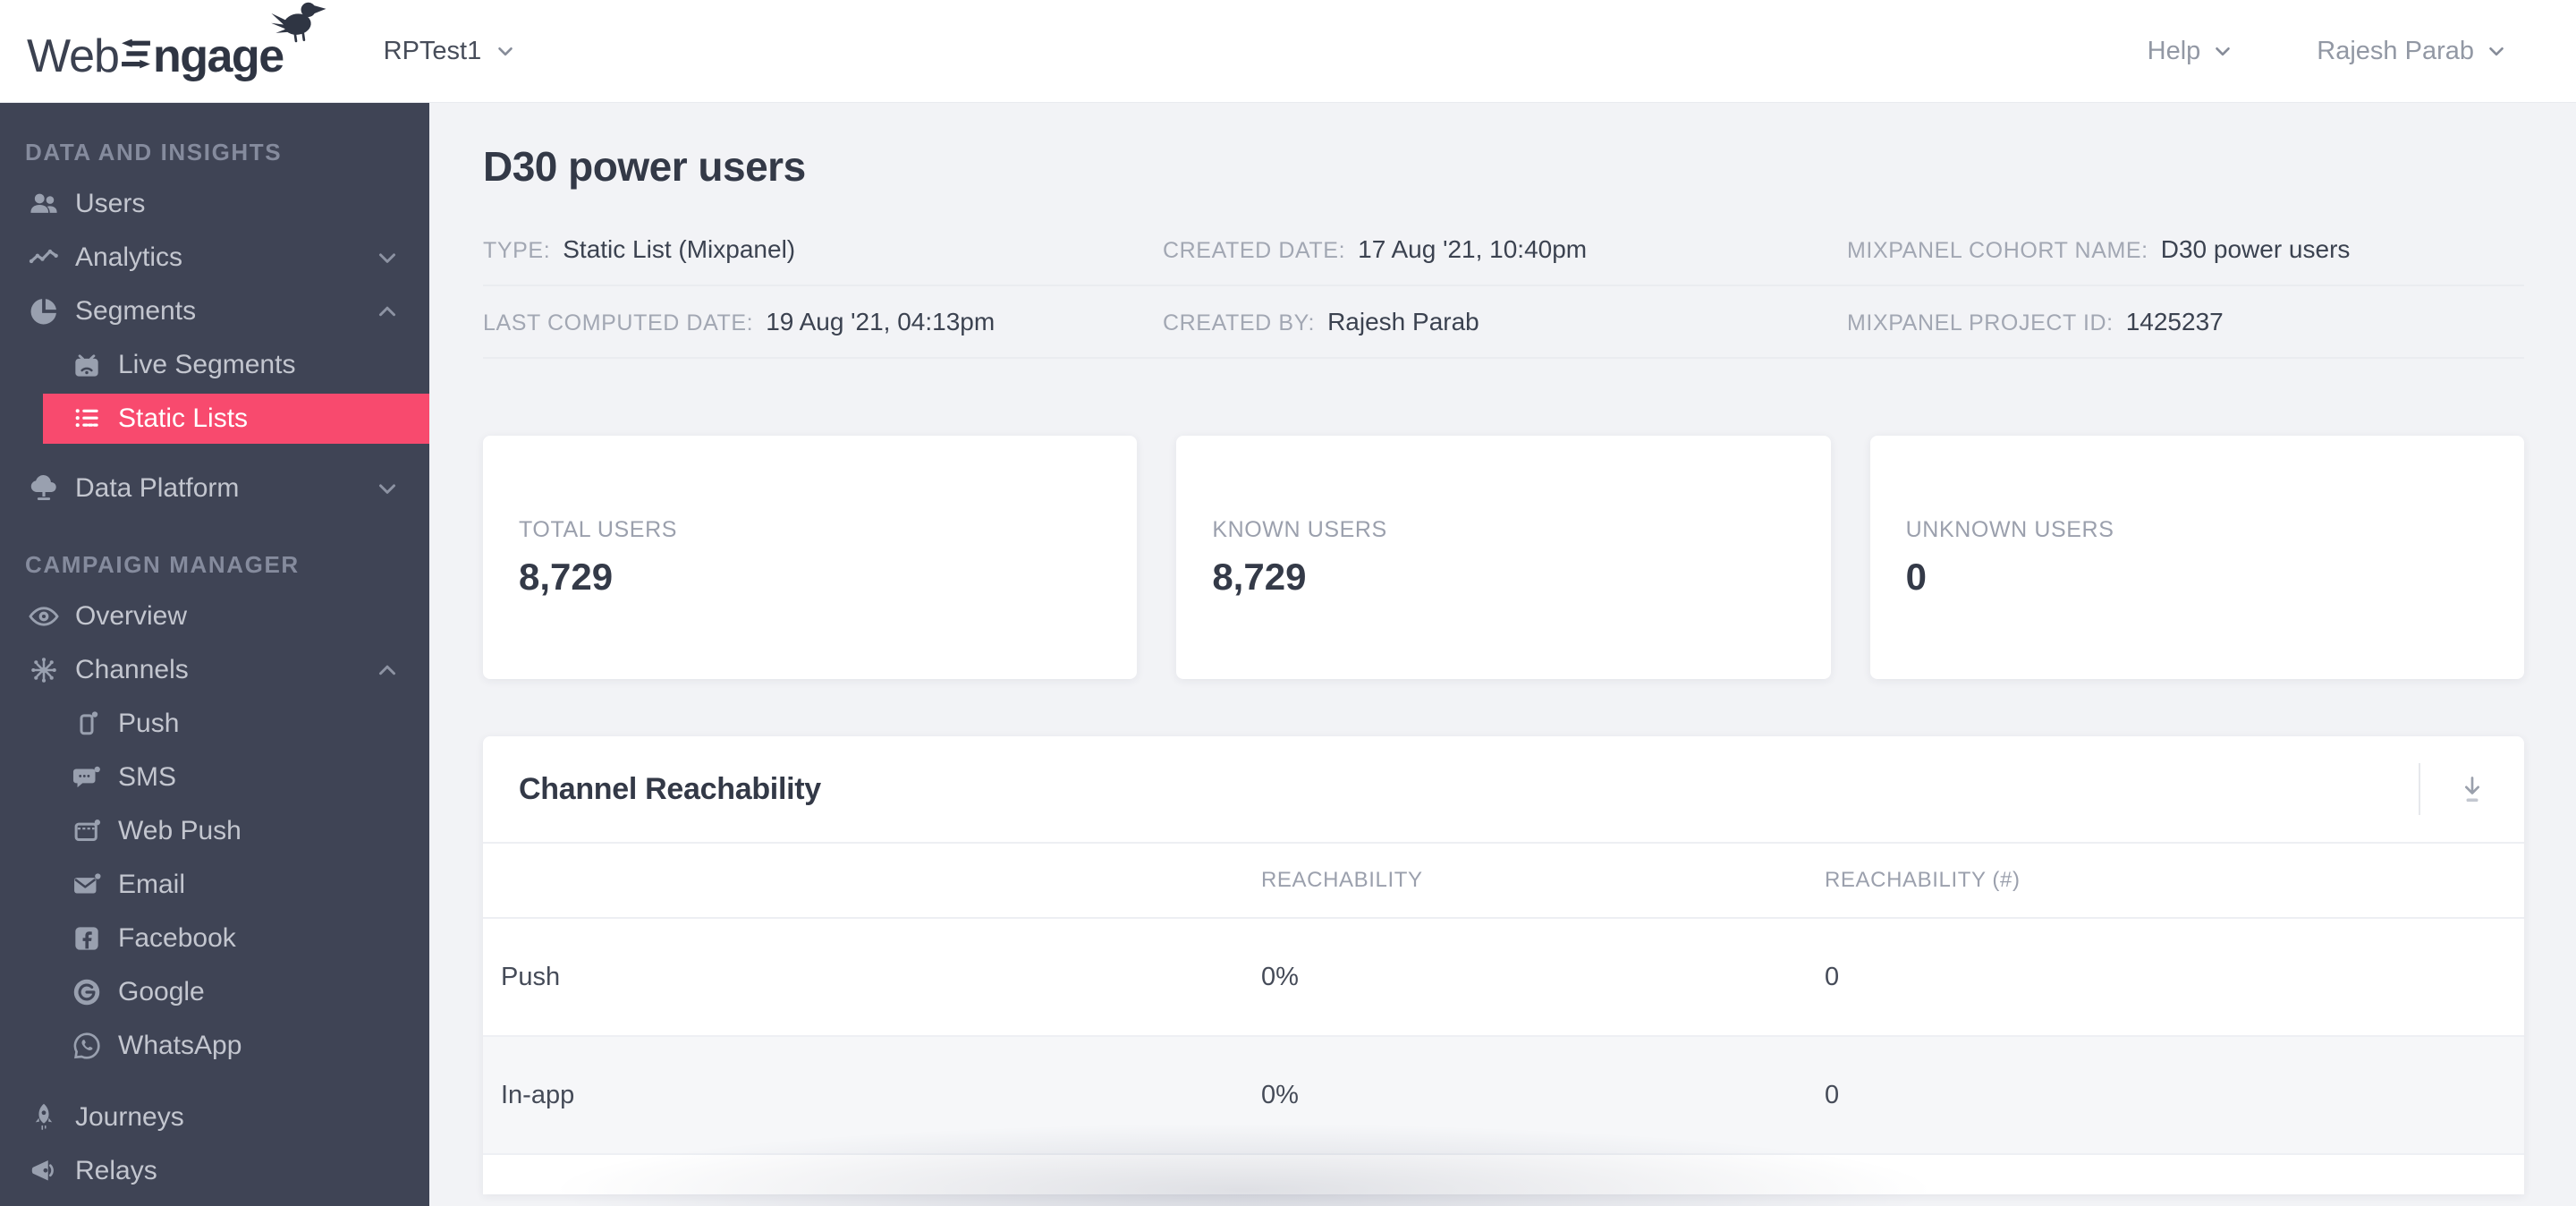  What do you see at coordinates (87, 883) in the screenshot?
I see `email-icon` at bounding box center [87, 883].